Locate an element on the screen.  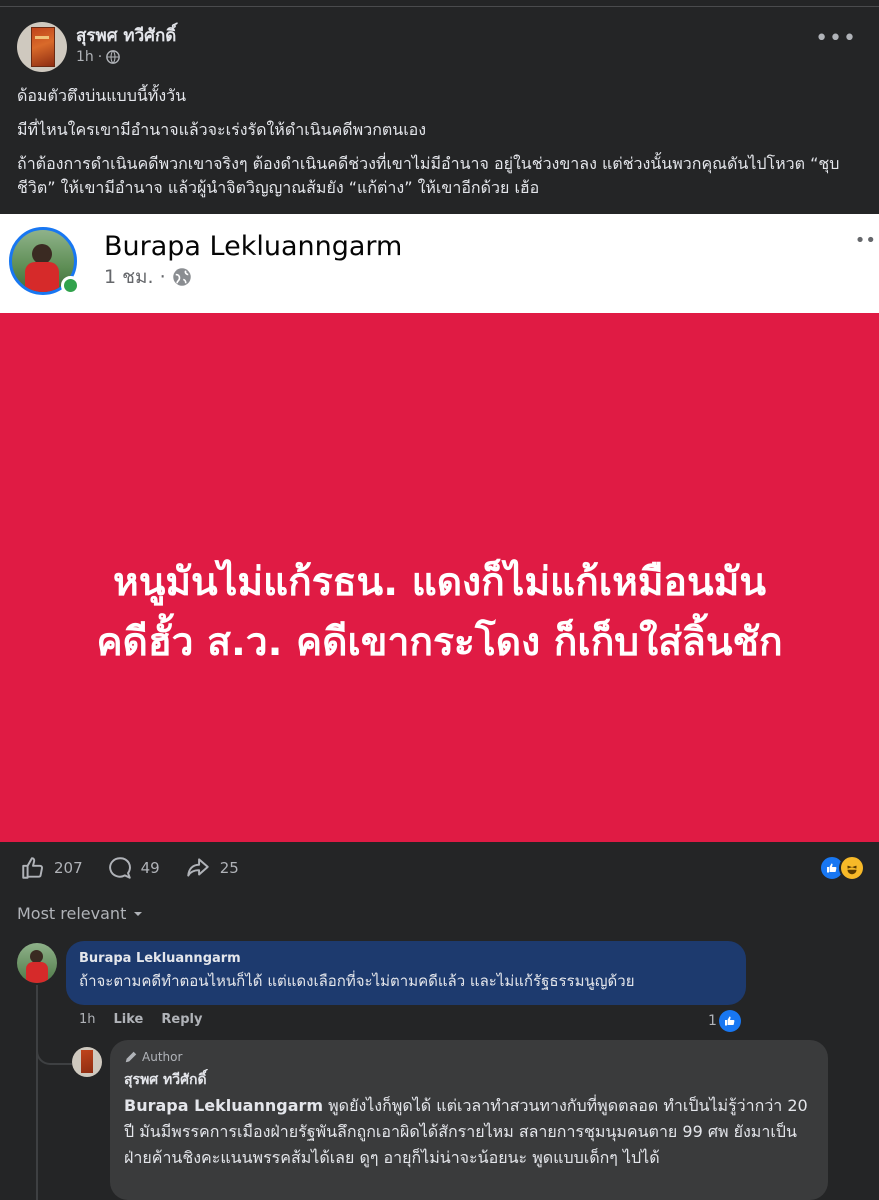
shared-more-icon: •• is located at coordinates (865, 240).